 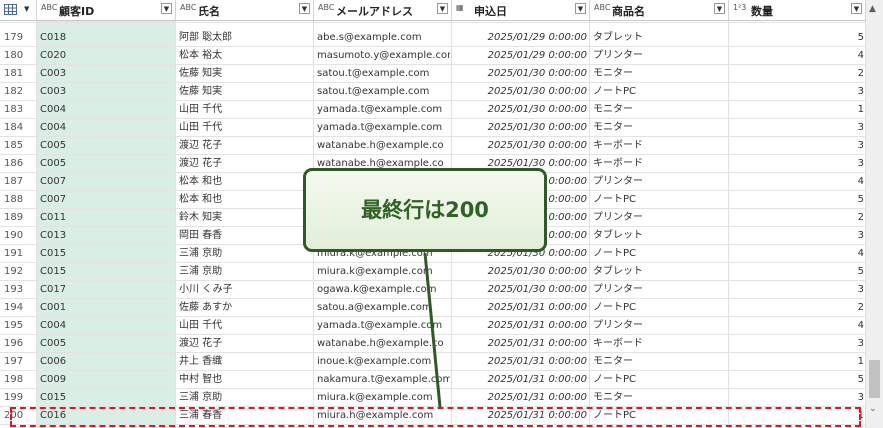 I want to click on scrollbar-thumb, so click(x=874, y=379).